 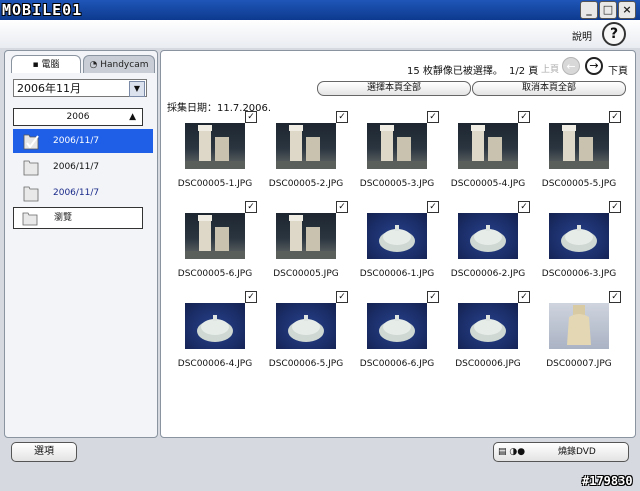 I want to click on close-button: ×, so click(x=627, y=10).